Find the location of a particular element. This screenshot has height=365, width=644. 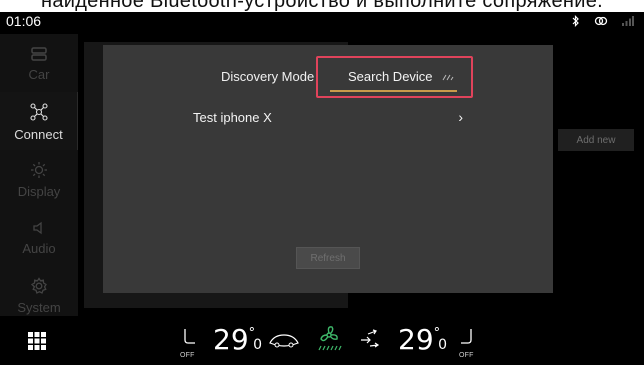

link-icon is located at coordinates (601, 21).